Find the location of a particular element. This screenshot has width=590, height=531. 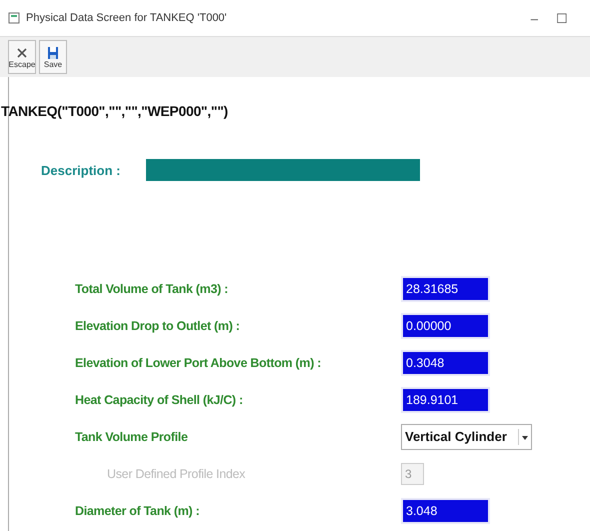

field-label: Total Volume of Tank (m3) : is located at coordinates (152, 289).